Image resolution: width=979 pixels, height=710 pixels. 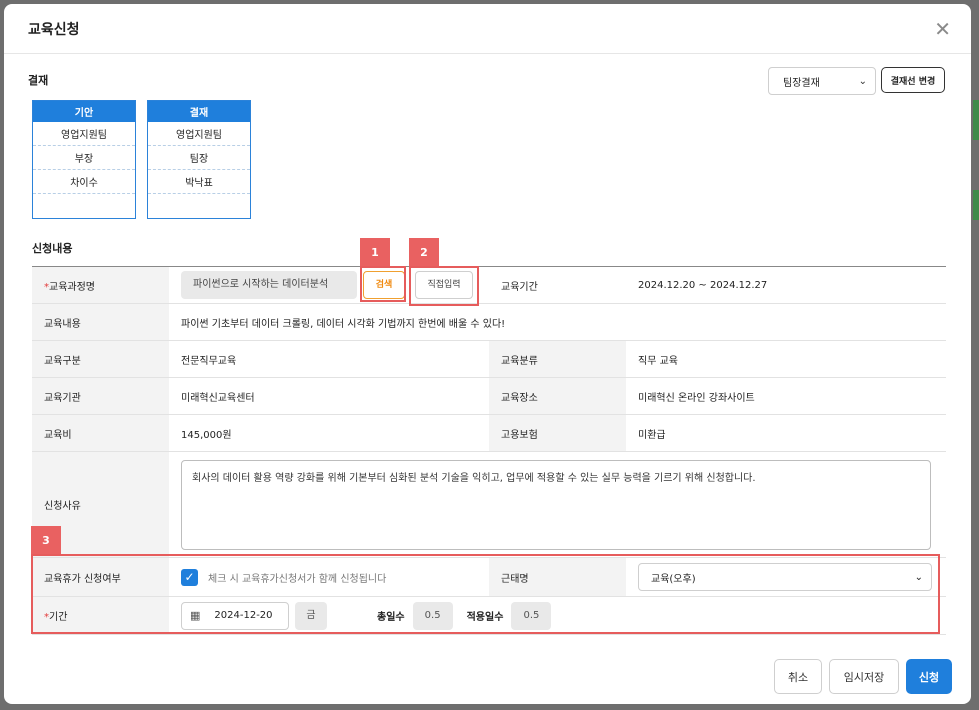 I want to click on classification-label: 교육분류, so click(x=557, y=359).